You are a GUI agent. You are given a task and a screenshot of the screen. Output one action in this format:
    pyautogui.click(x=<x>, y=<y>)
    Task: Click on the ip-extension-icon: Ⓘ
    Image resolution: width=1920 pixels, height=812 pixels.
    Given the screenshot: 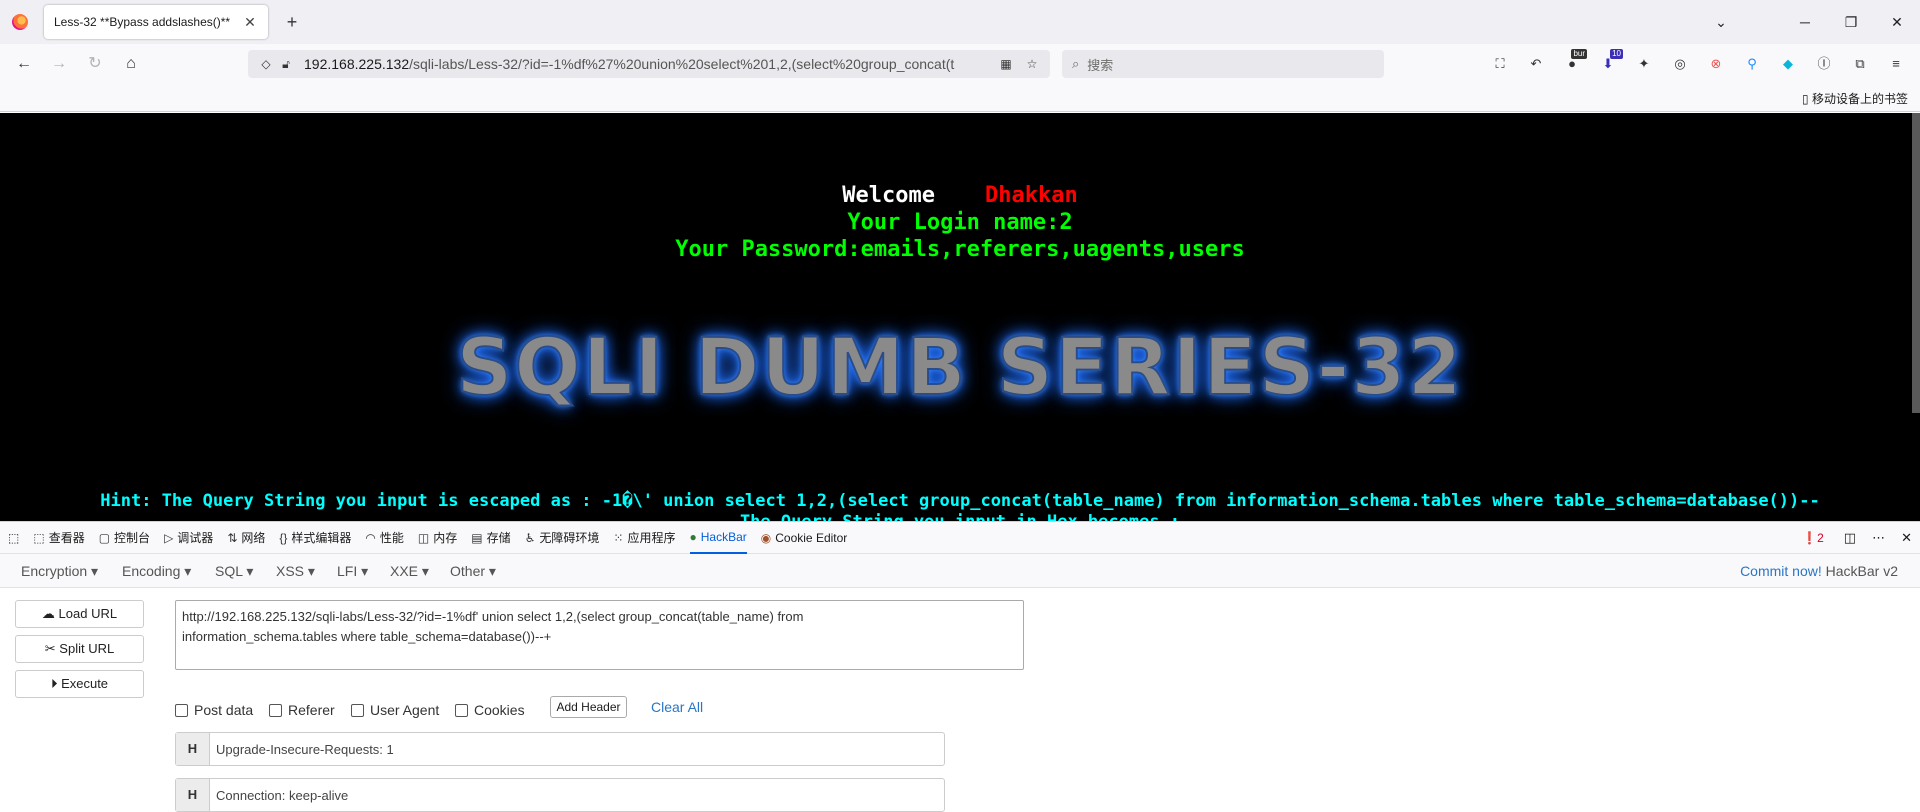 What is the action you would take?
    pyautogui.click(x=1824, y=64)
    